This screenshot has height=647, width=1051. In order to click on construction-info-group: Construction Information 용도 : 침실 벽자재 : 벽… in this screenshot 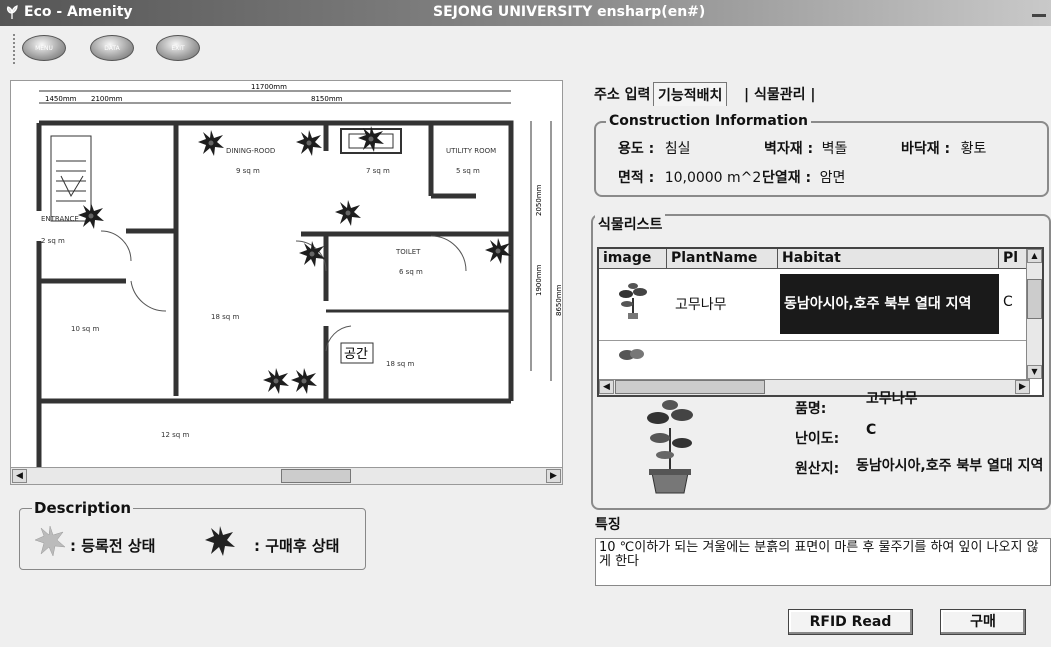, I will do `click(821, 155)`.